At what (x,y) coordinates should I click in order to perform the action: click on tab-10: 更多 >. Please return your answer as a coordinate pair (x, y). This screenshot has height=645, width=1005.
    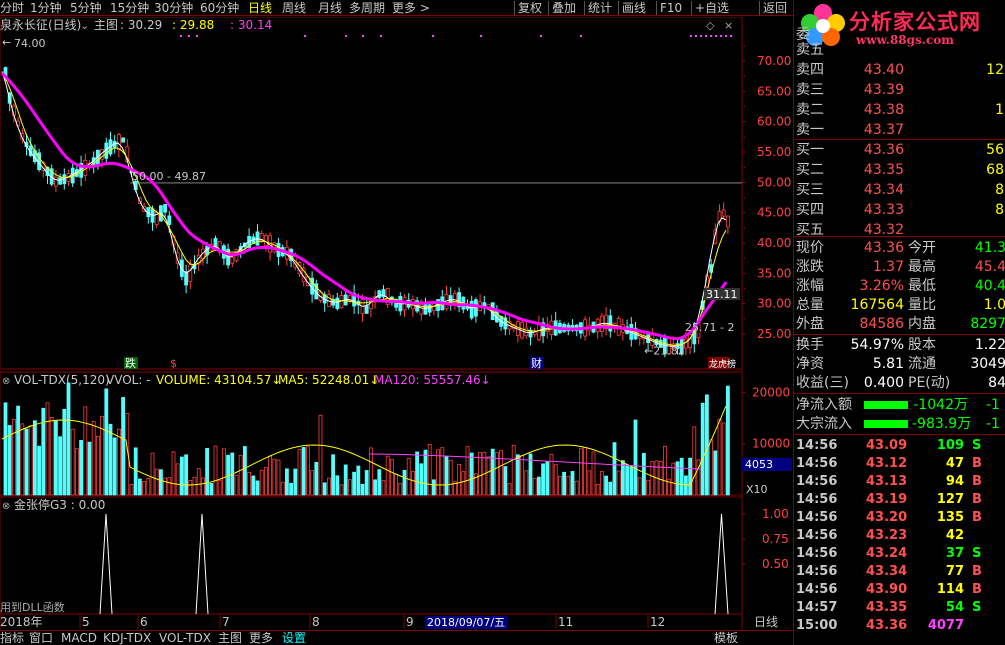
    Looking at the image, I should click on (411, 8).